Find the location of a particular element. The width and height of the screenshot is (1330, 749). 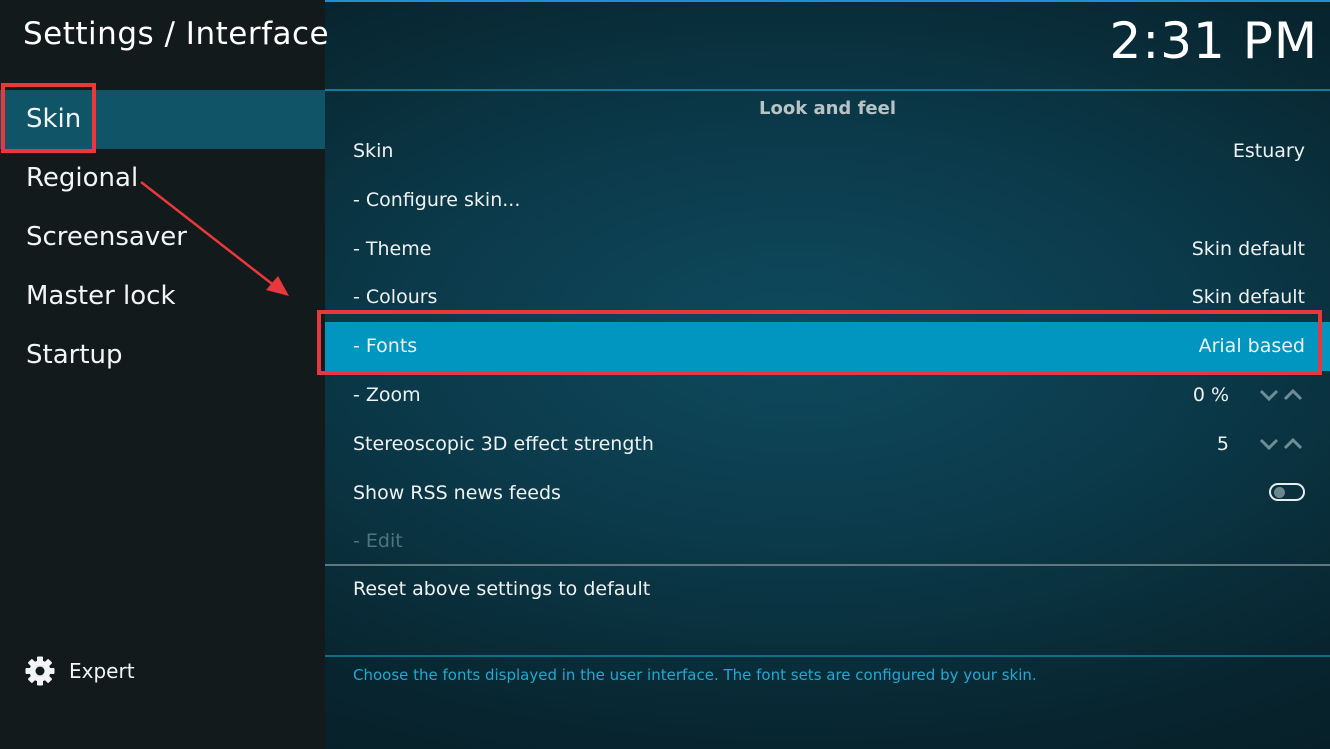

setting-label: - Theme is located at coordinates (392, 248).